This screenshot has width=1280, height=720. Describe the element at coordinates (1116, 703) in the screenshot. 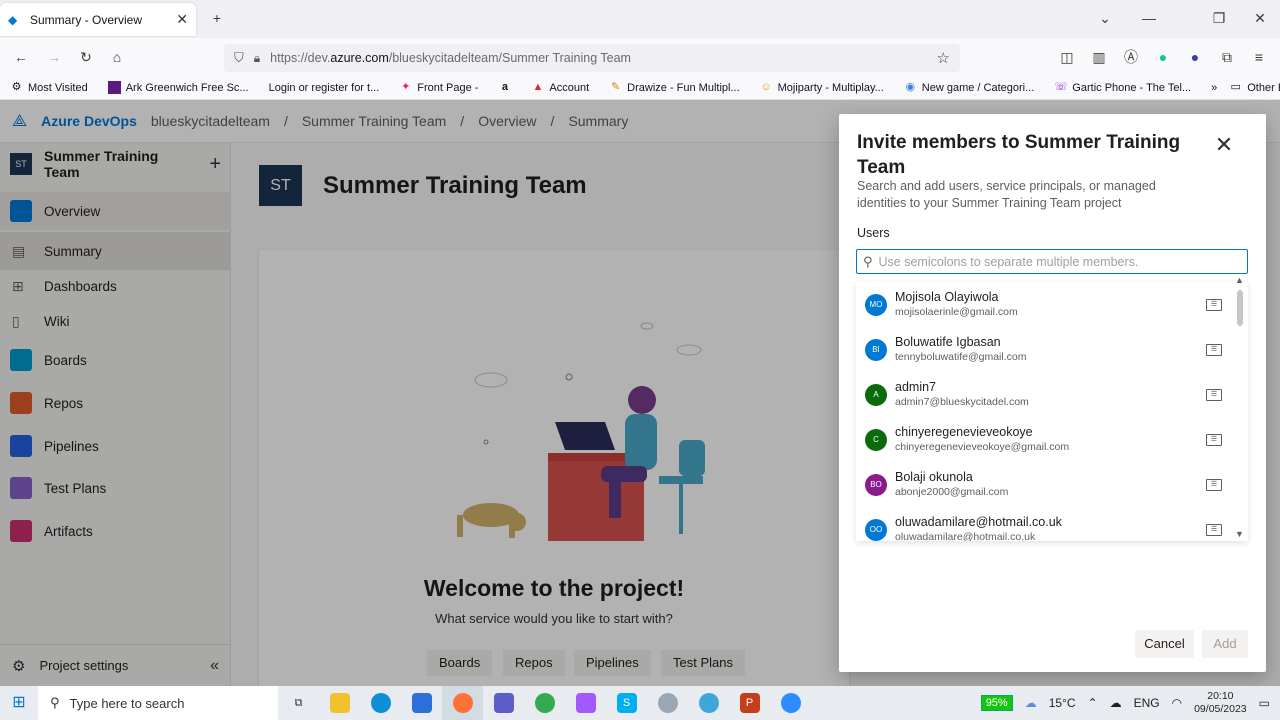

I see `onedrive-icon: ☁` at that location.